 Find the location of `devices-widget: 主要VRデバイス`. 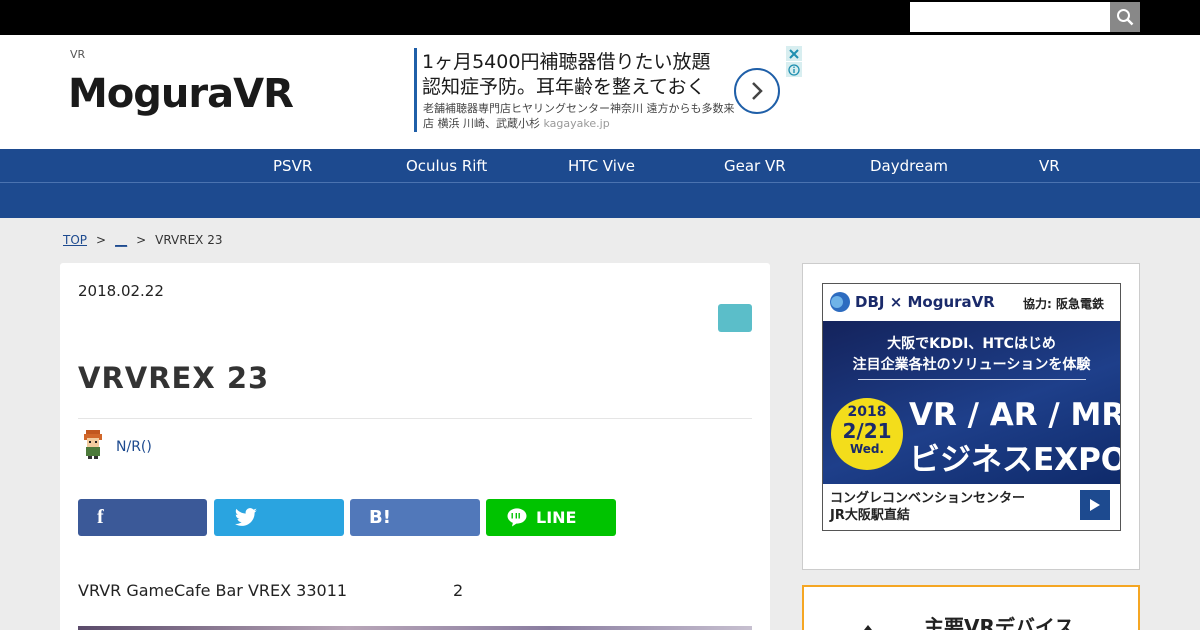

devices-widget: 主要VRデバイス is located at coordinates (971, 607).